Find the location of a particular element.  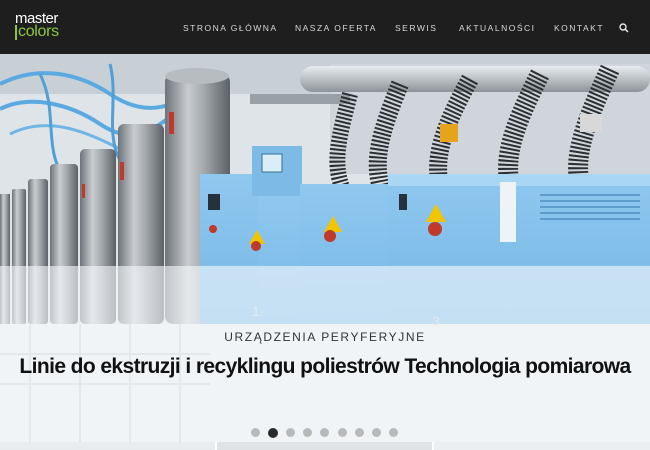

nav-item-service: SERWIS is located at coordinates (416, 28).